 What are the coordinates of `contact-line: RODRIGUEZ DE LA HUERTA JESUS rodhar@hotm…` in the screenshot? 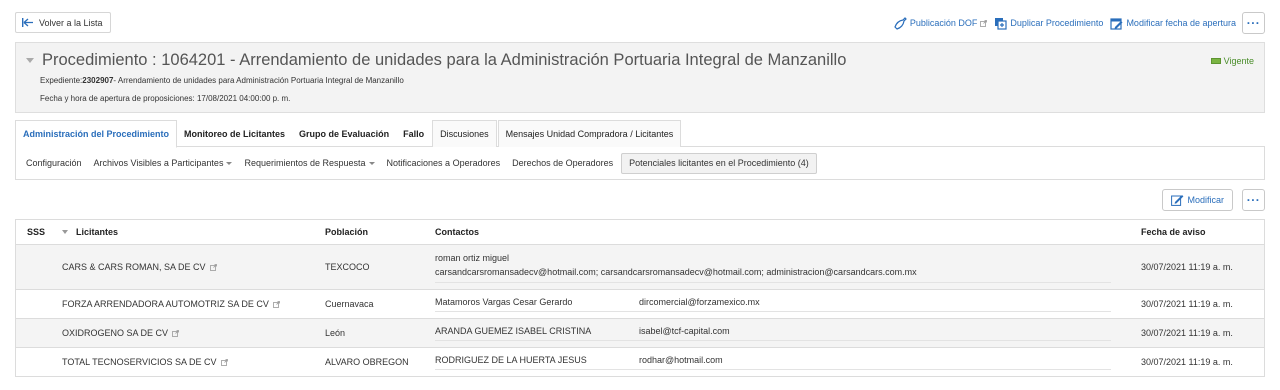 It's located at (773, 362).